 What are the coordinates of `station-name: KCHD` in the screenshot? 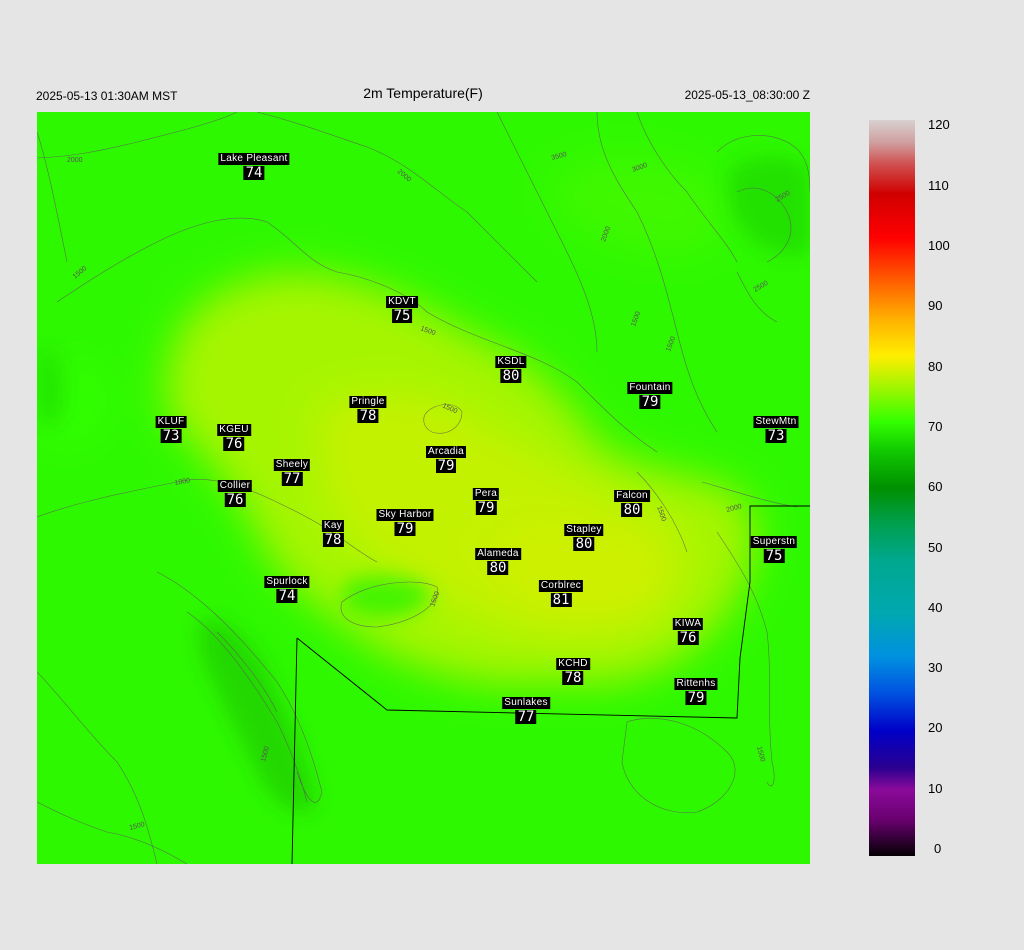 It's located at (573, 664).